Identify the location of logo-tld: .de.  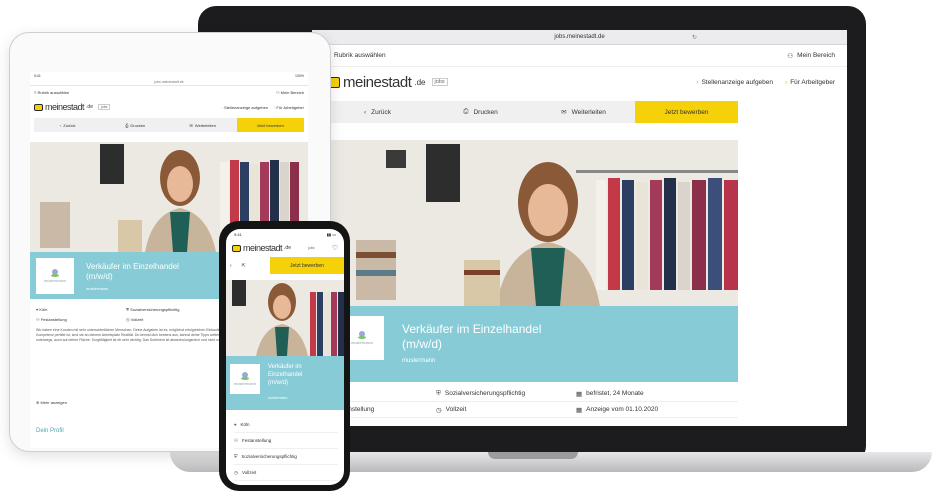
(420, 82).